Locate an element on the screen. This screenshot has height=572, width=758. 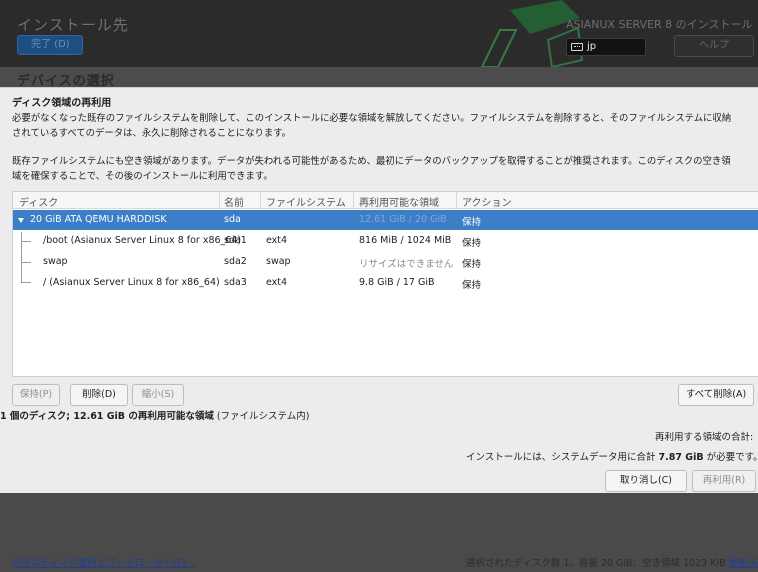
summary-bold-text: 1 個のディスク; 12.61 GiB の再利用可能な領域 is located at coordinates (107, 416).